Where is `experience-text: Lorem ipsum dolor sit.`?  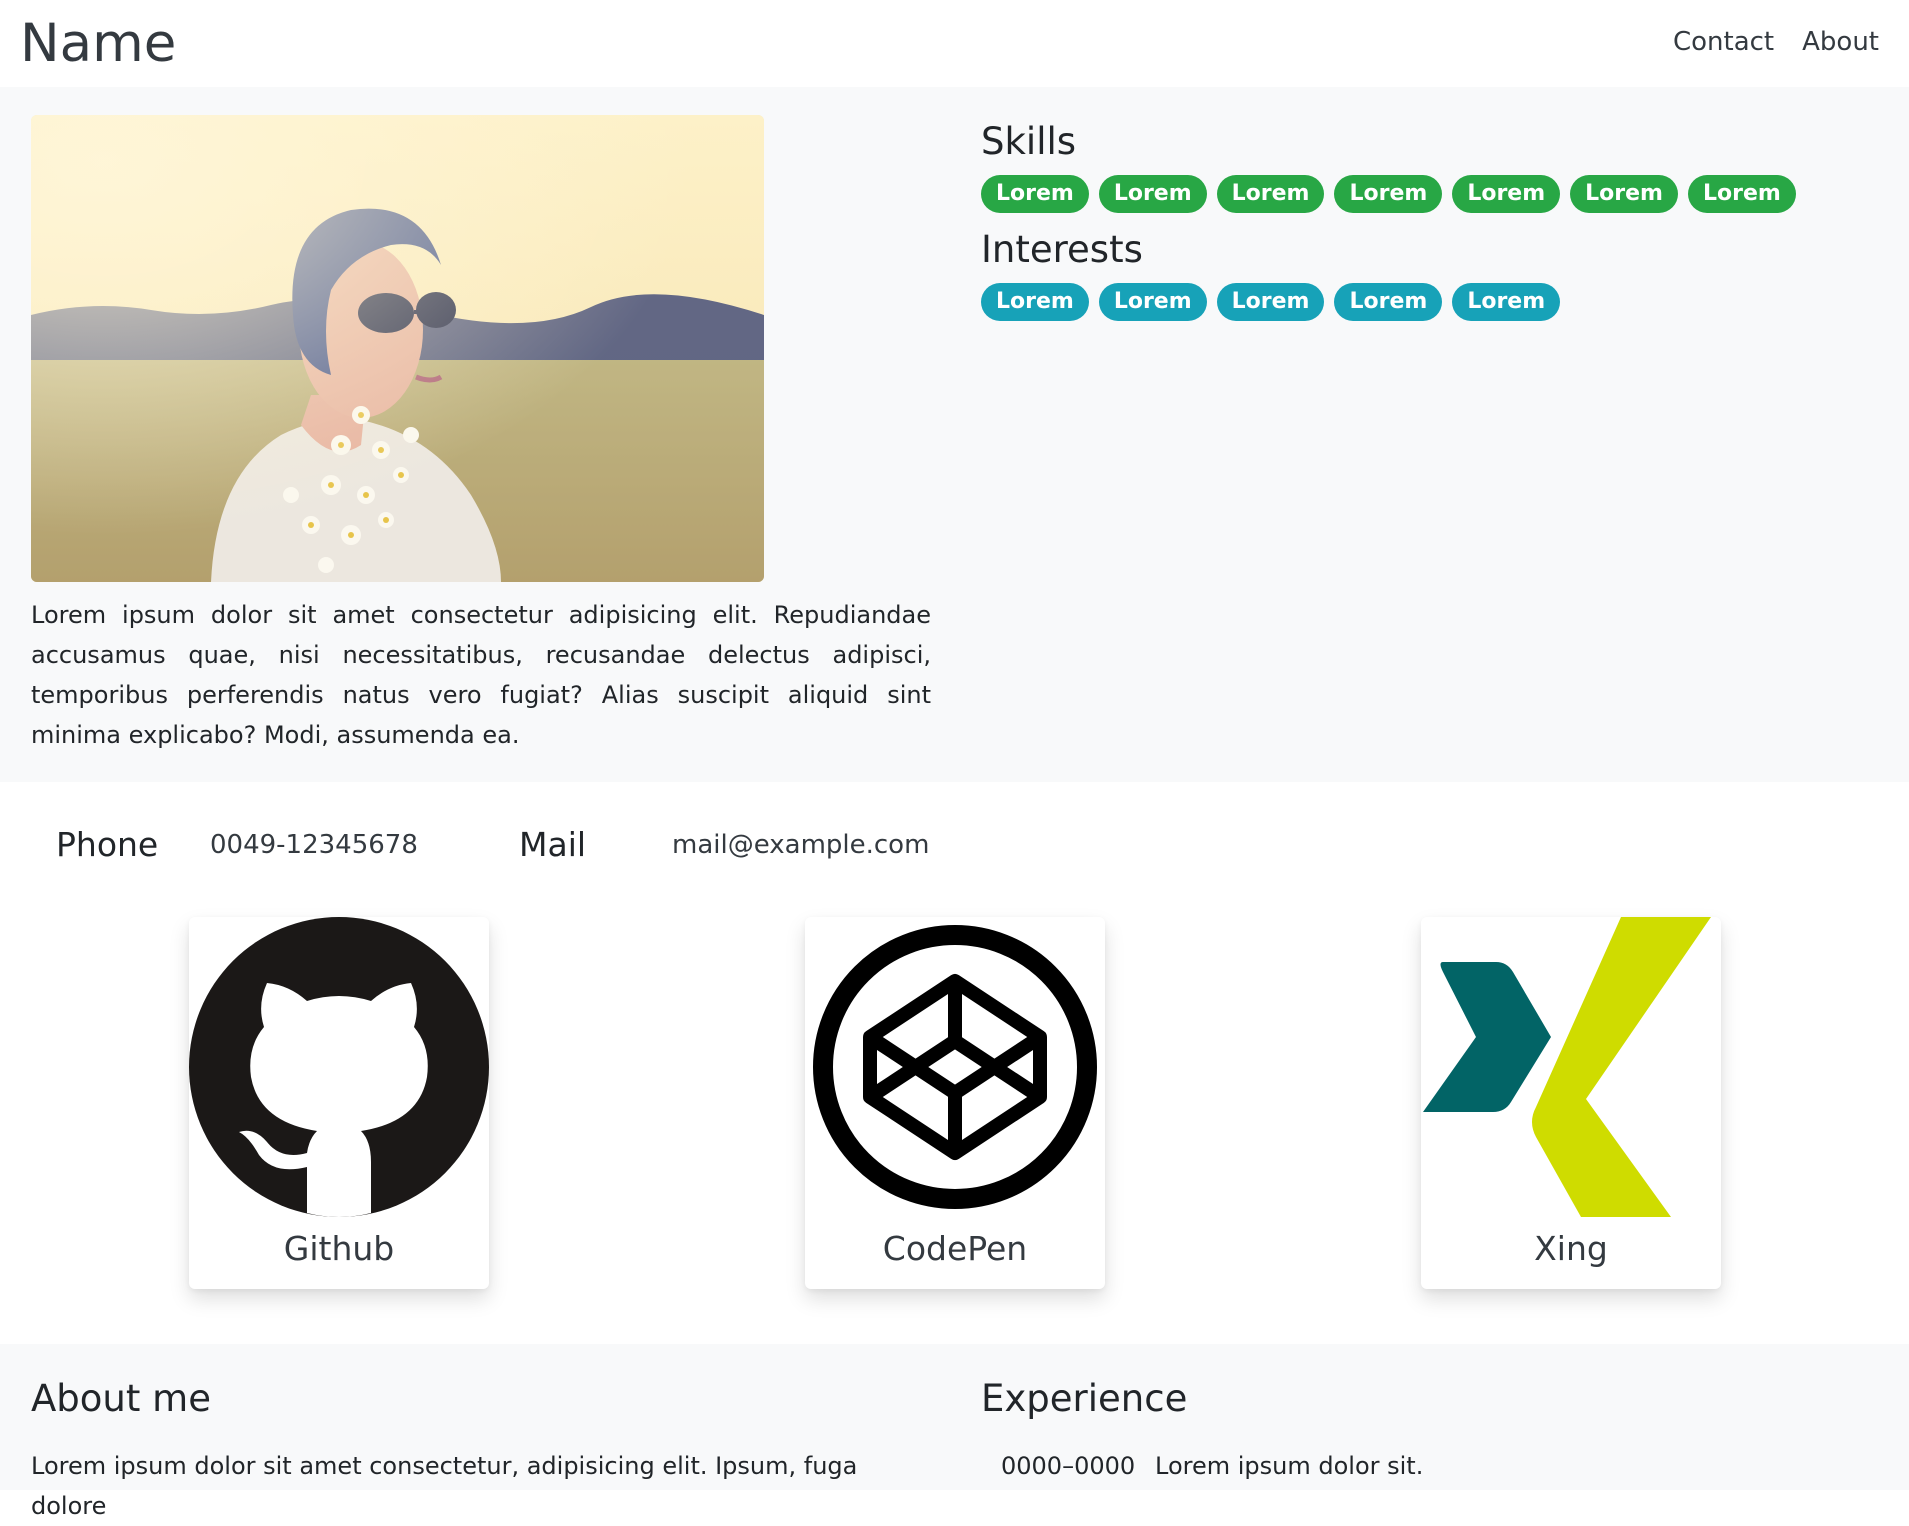
experience-text: Lorem ipsum dolor sit. is located at coordinates (1289, 1466).